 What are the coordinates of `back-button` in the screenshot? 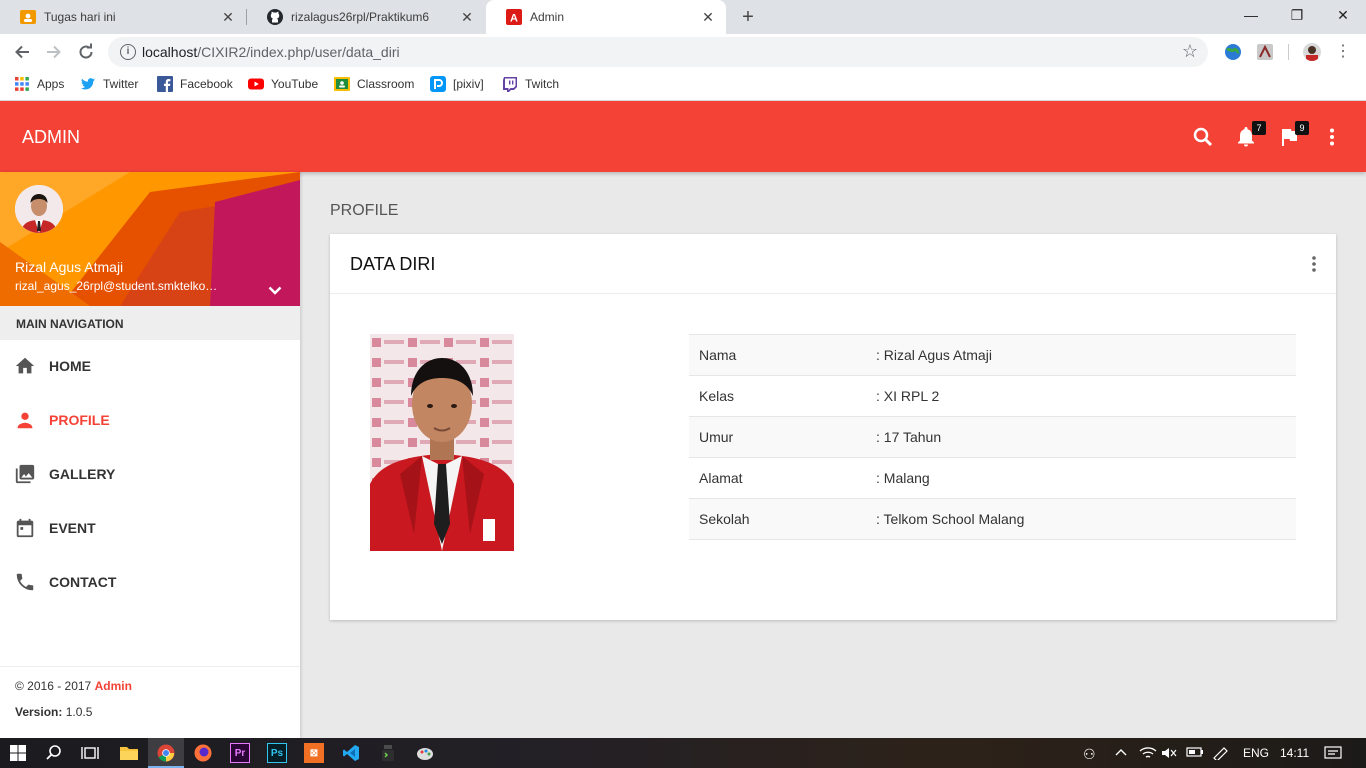 It's located at (22, 52).